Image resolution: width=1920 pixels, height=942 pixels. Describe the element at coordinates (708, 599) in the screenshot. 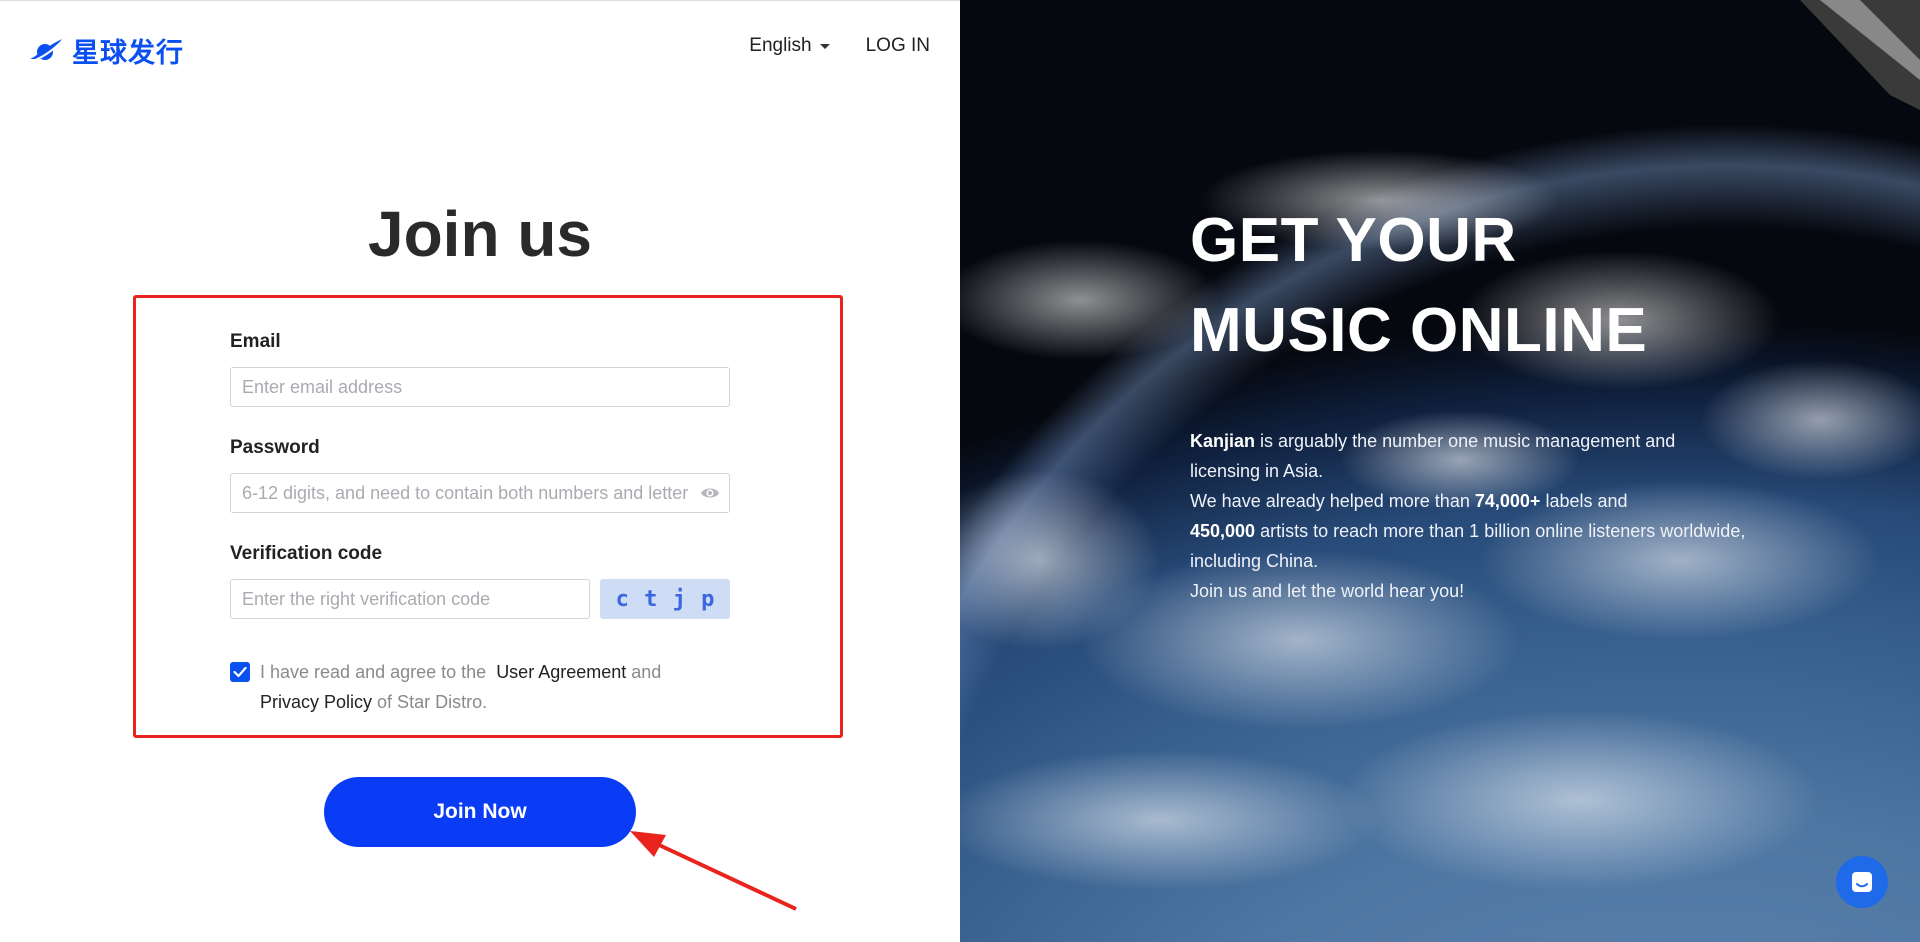

I see `captcha-char: p` at that location.